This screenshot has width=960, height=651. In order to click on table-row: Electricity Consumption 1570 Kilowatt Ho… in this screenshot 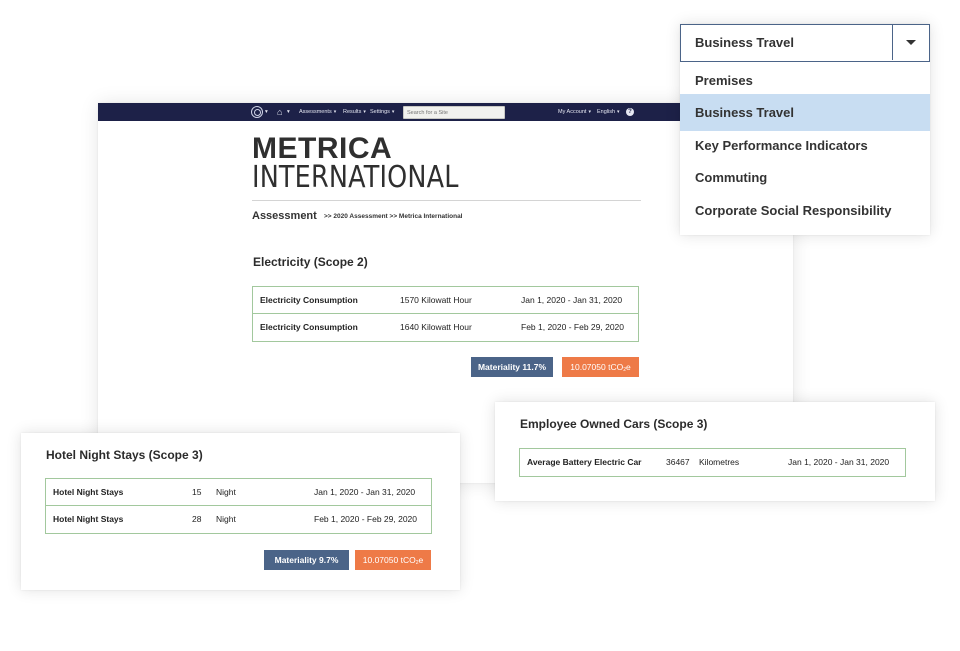, I will do `click(445, 300)`.